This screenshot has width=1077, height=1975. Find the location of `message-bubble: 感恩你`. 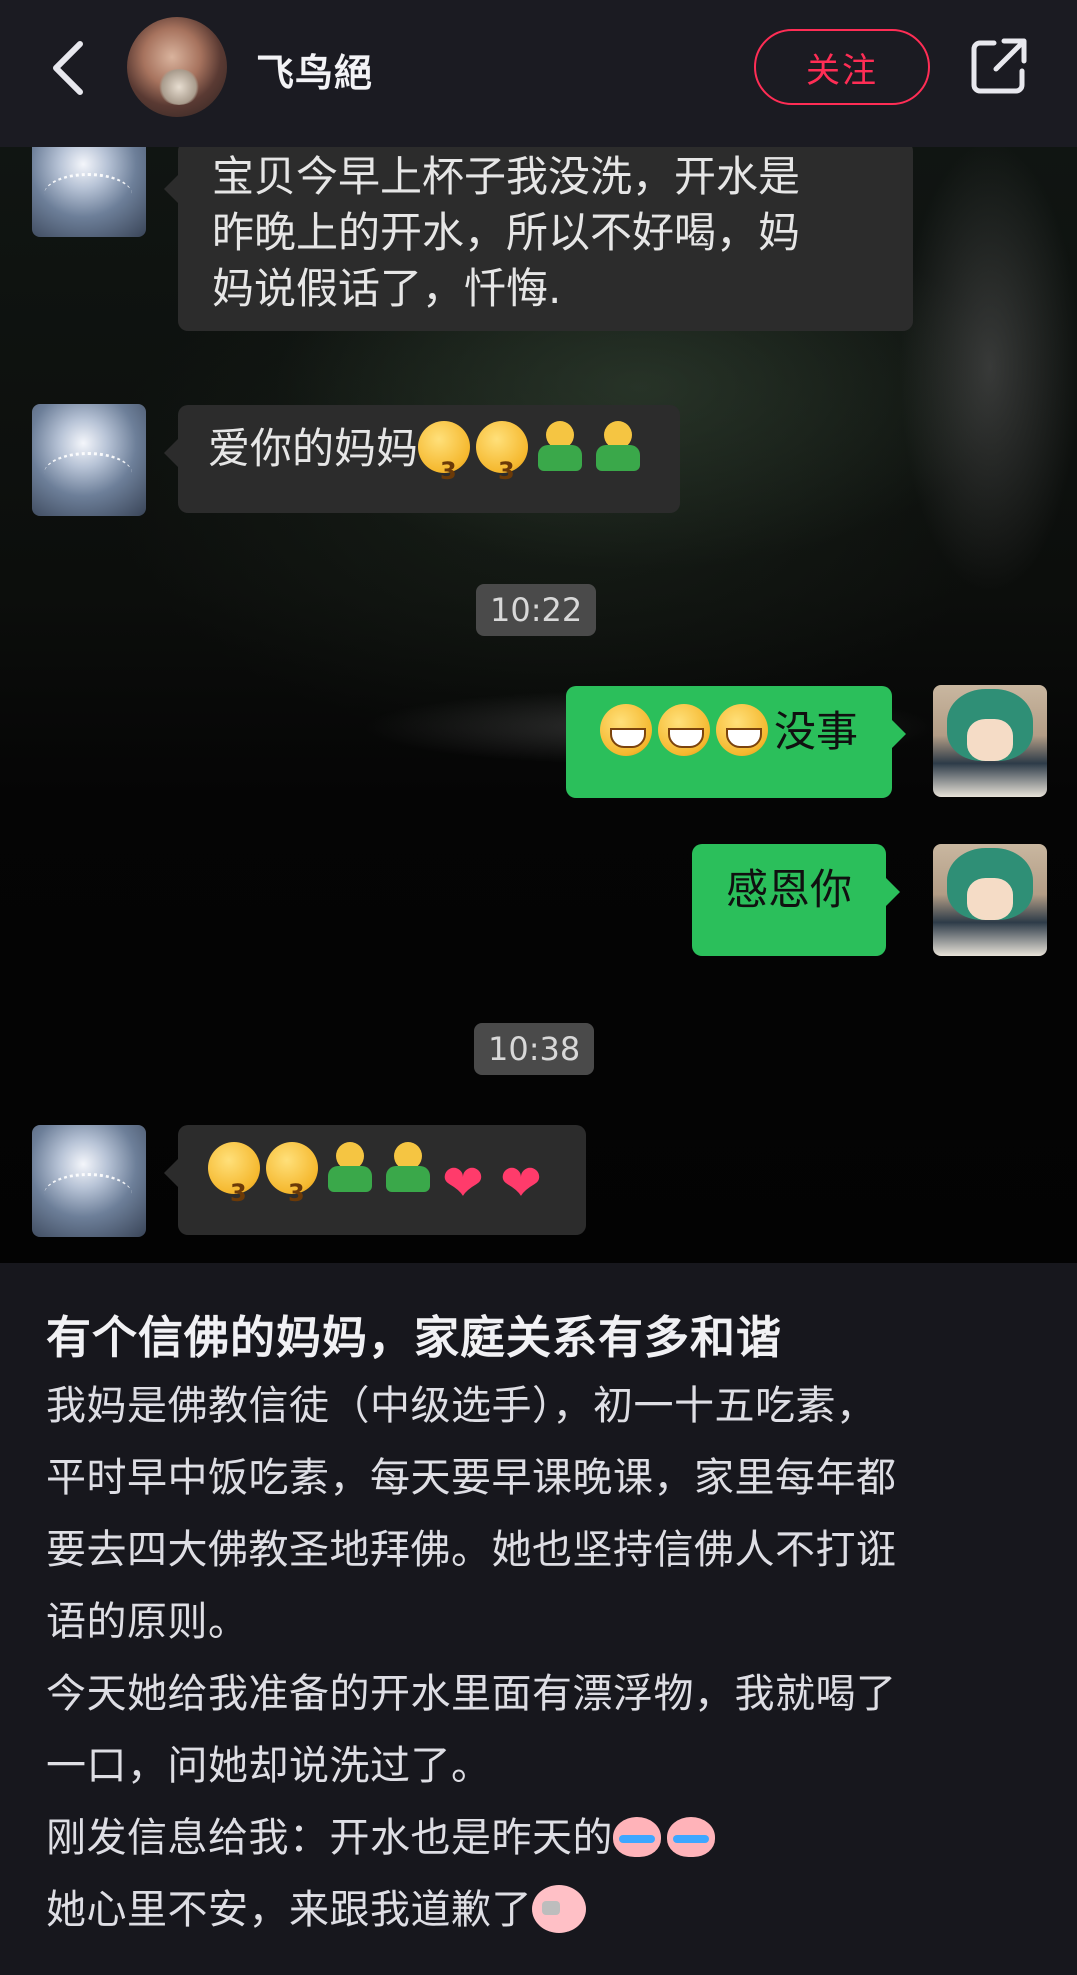

message-bubble: 感恩你 is located at coordinates (796, 900).